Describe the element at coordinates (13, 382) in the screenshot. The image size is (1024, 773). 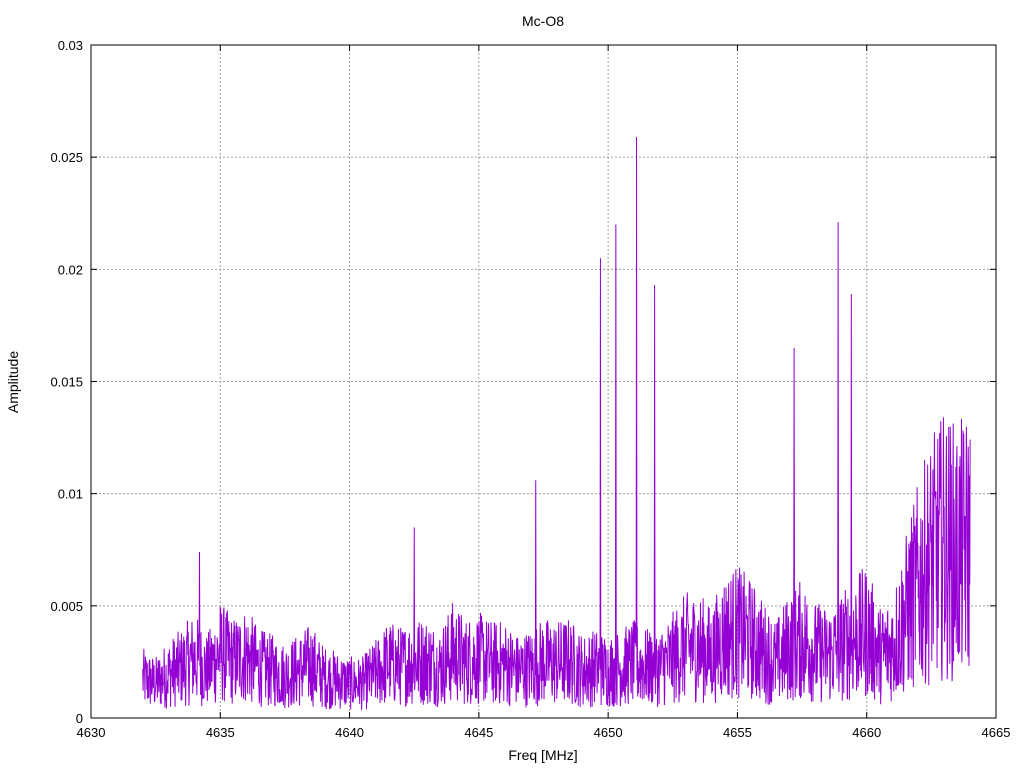
I see `y-axis-label: Amplitude` at that location.